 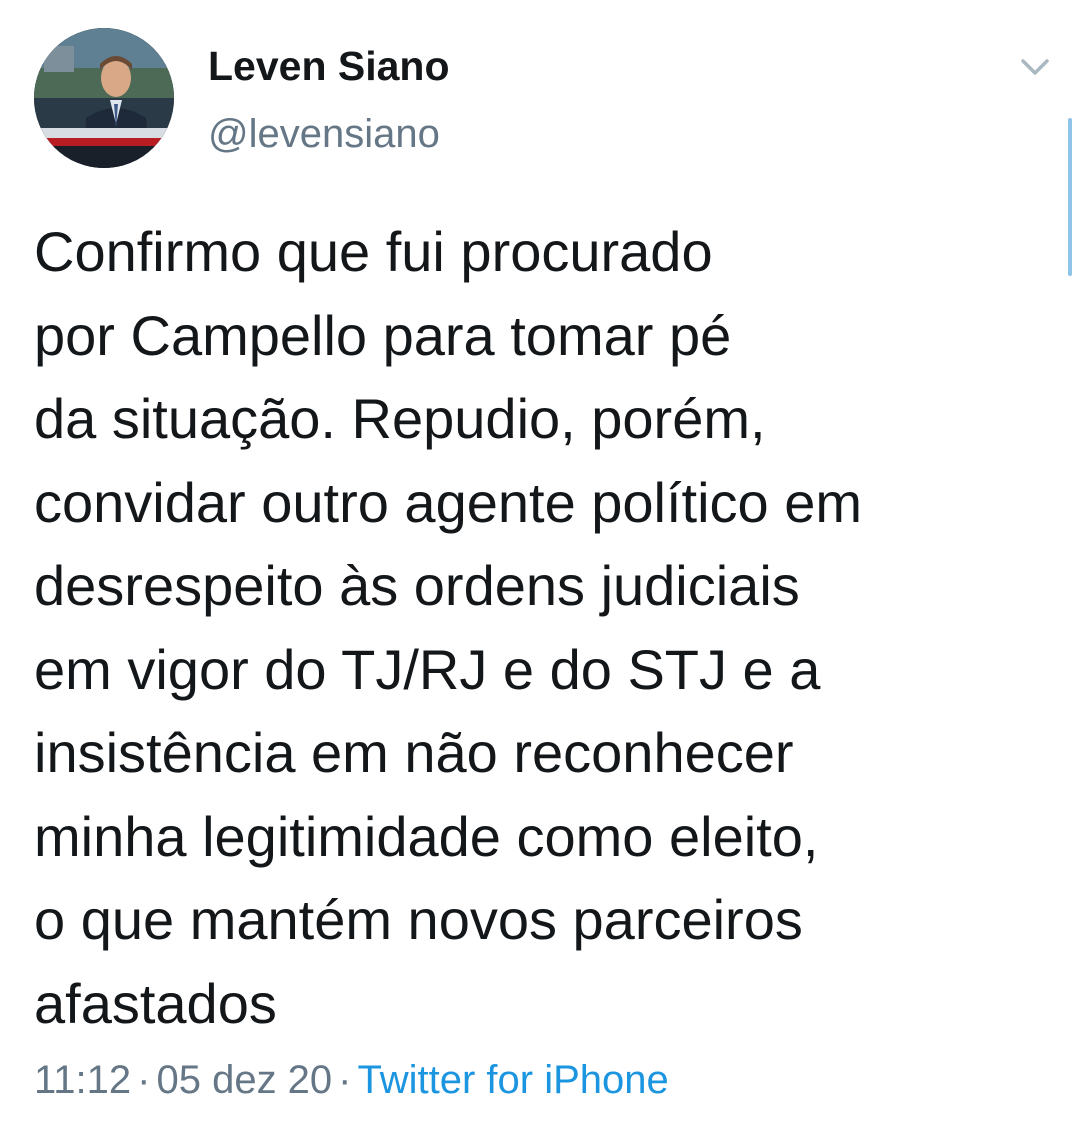 I want to click on tweet-time: 11:12, so click(x=82, y=1080).